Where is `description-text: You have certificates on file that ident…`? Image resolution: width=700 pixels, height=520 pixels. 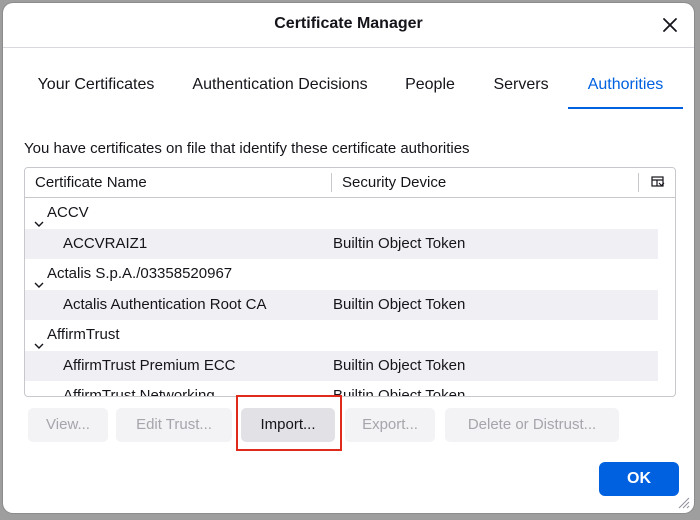
description-text: You have certificates on file that ident… is located at coordinates (247, 148).